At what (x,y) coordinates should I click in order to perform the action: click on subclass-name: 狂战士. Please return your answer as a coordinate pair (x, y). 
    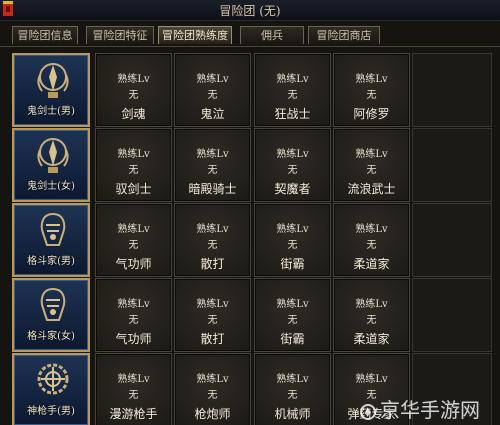
    Looking at the image, I should click on (292, 114).